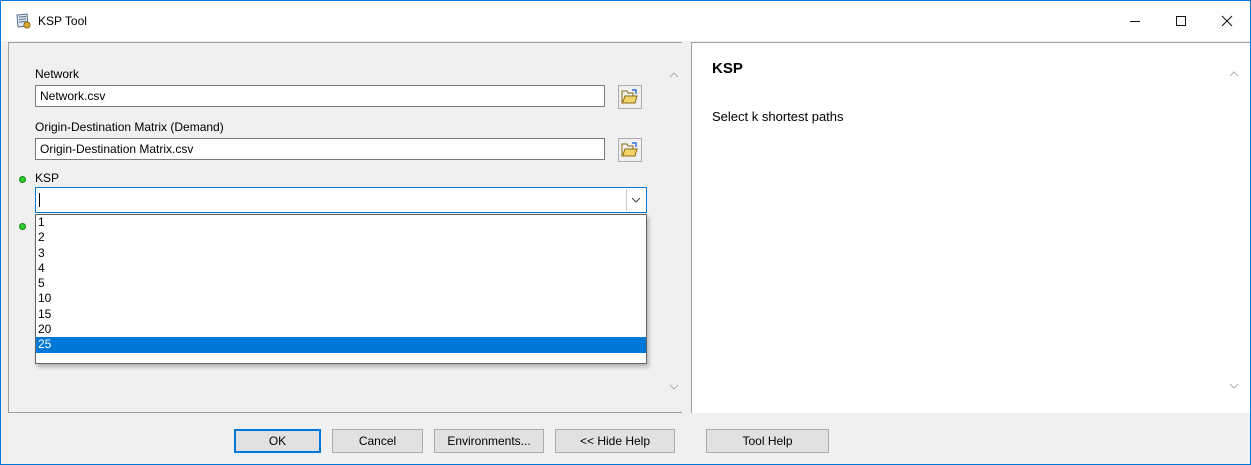 The image size is (1251, 465). Describe the element at coordinates (129, 127) in the screenshot. I see `od-matrix-label: Origin-Destination Matrix (Demand)` at that location.